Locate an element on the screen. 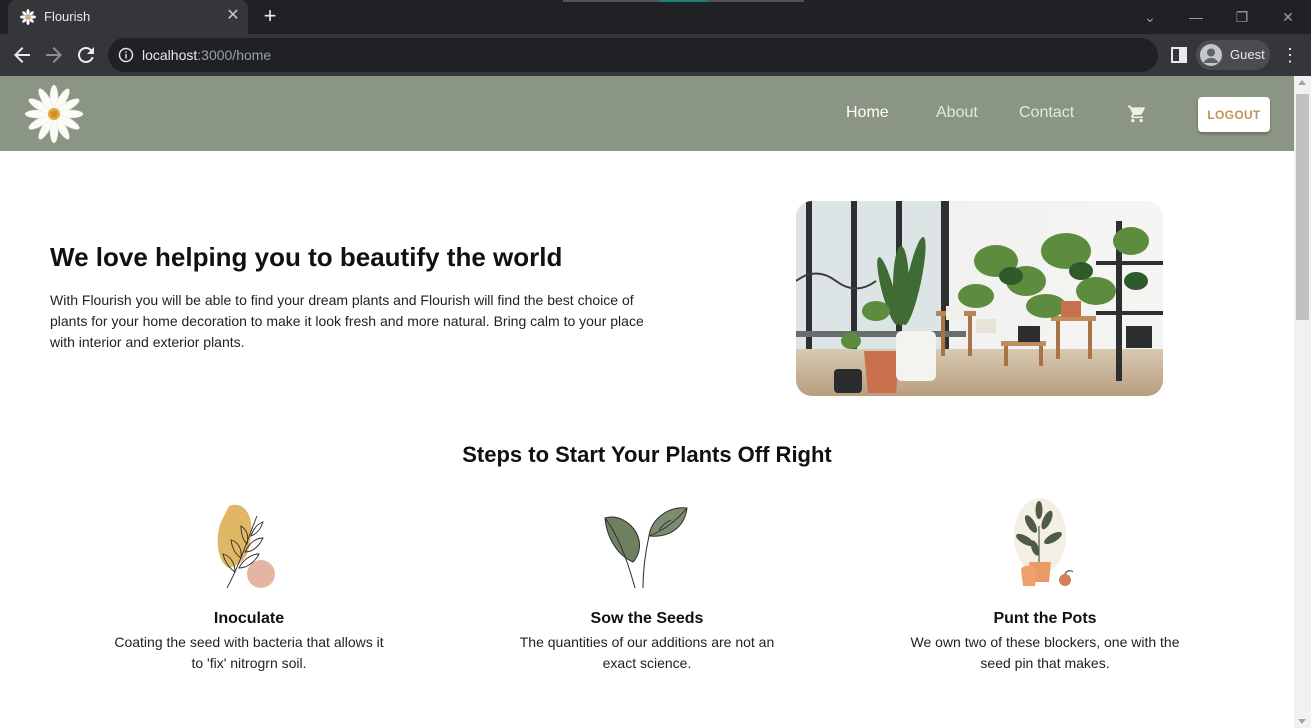  tab-strip-highlight is located at coordinates (683, 1).